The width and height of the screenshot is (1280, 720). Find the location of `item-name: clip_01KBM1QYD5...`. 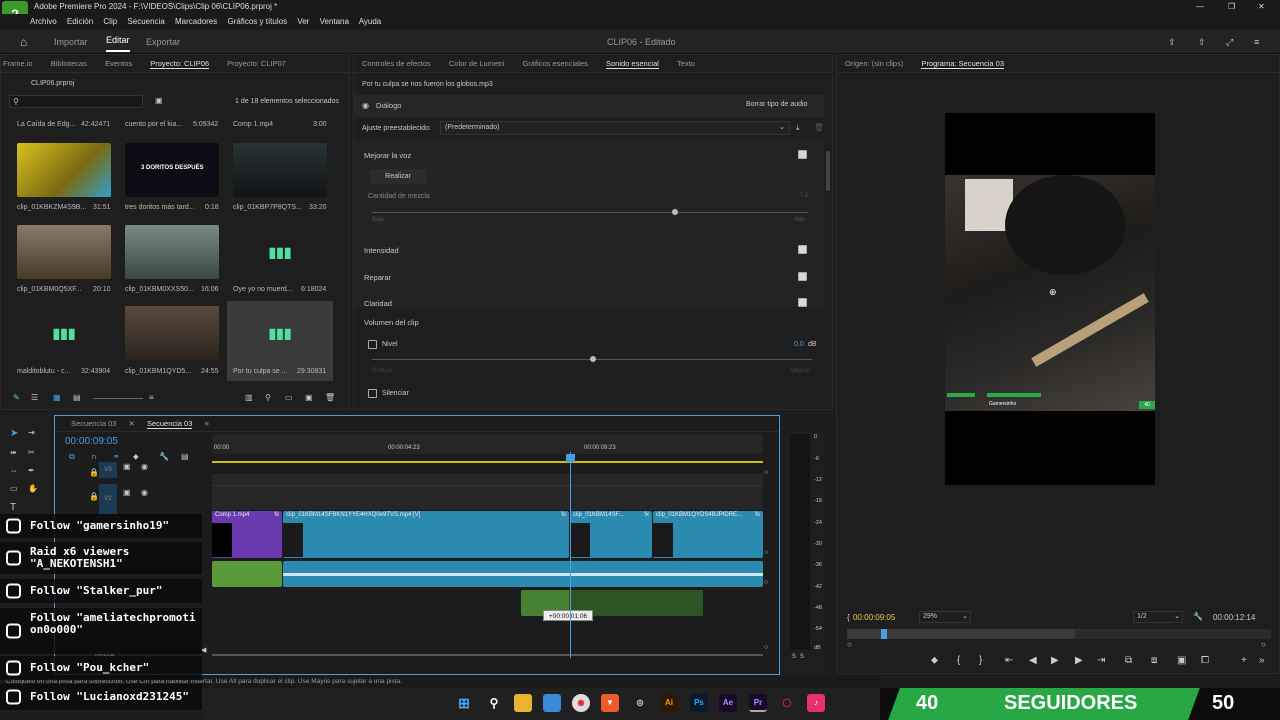

item-name: clip_01KBM1QYD5... is located at coordinates (158, 371).